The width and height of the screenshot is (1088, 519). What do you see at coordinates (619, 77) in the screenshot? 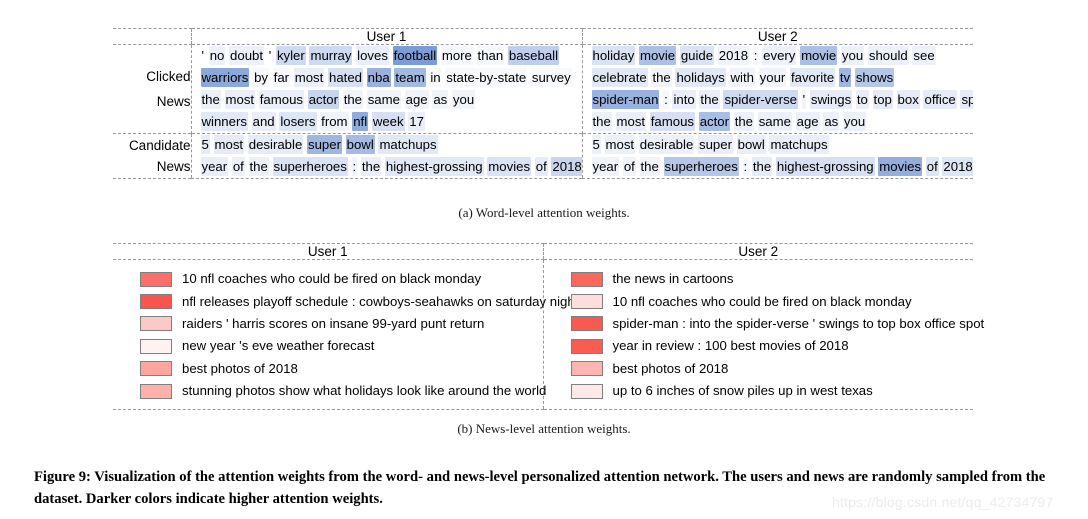
I see `attention-word: celebrate` at bounding box center [619, 77].